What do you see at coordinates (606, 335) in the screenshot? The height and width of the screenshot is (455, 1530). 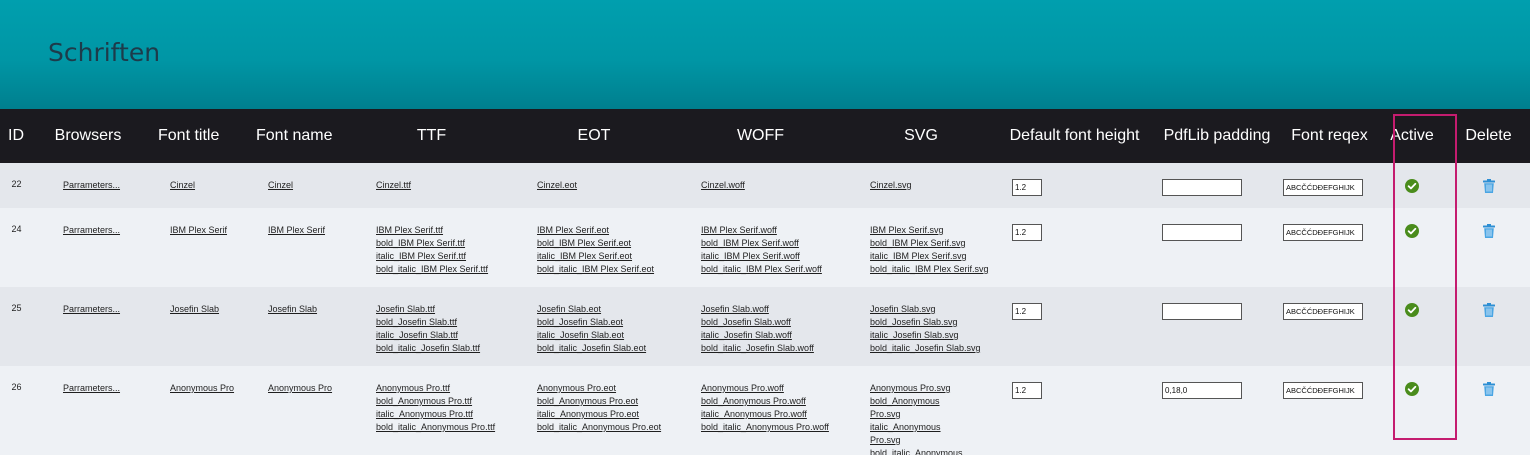 I see `eot-file-link: italic_Josefin Slab.eot` at bounding box center [606, 335].